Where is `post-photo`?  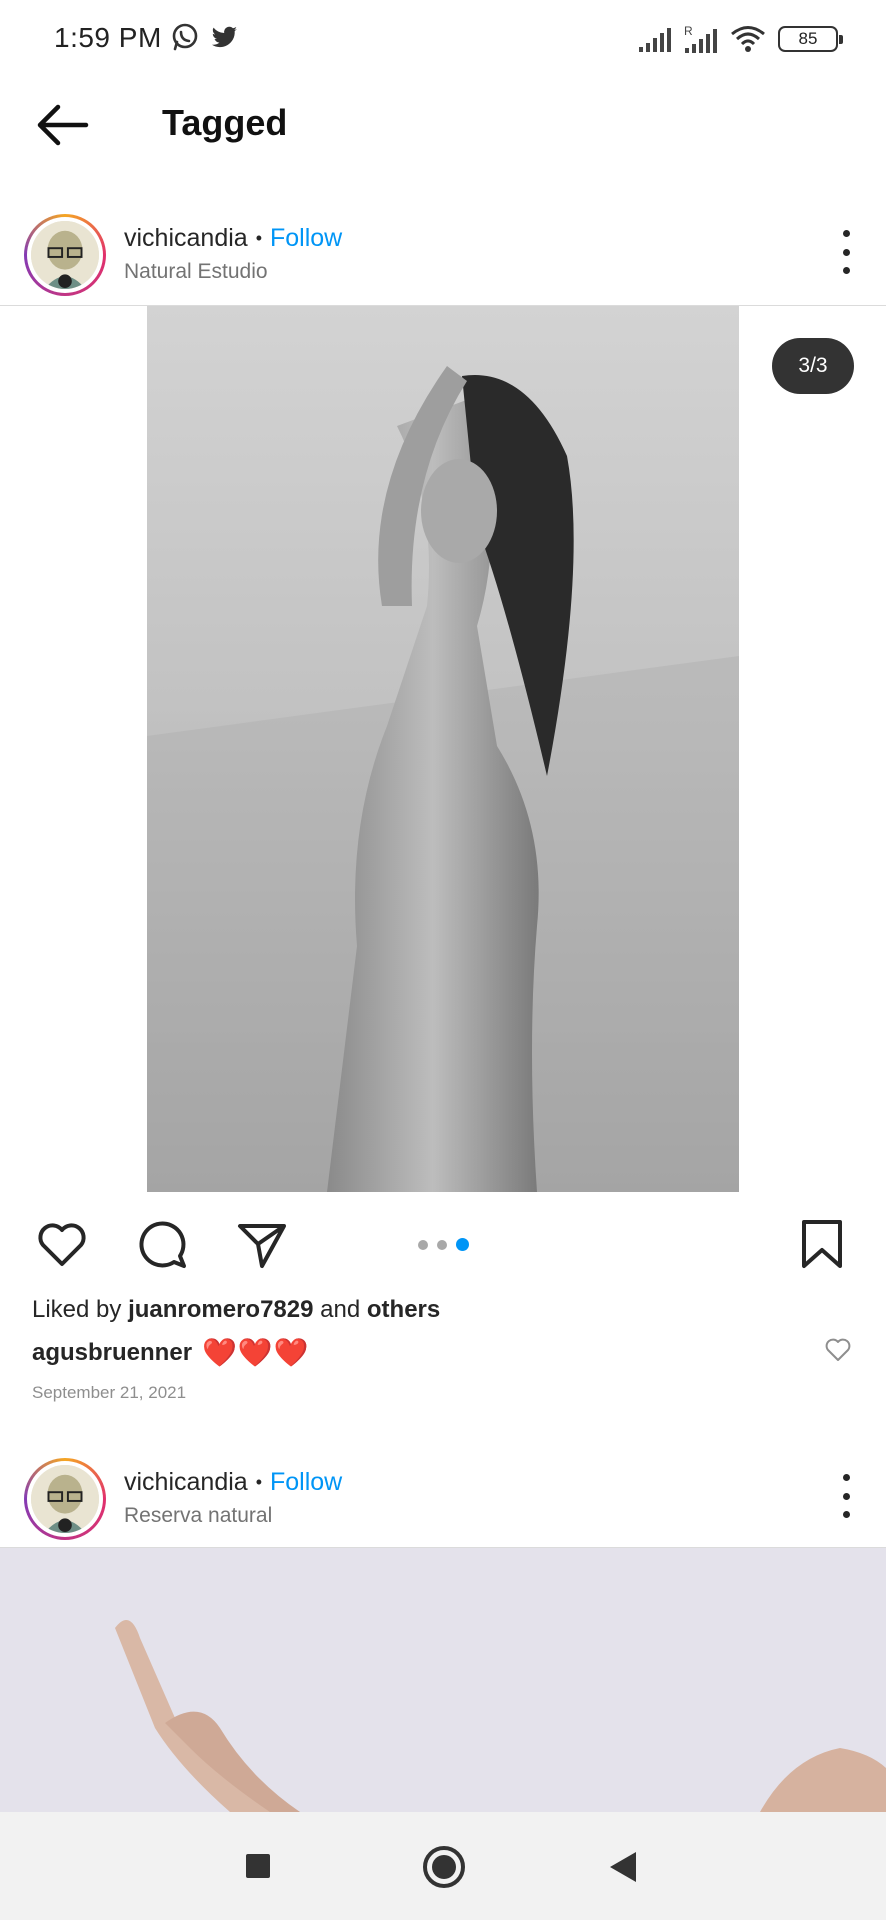
post-photo is located at coordinates (443, 1680).